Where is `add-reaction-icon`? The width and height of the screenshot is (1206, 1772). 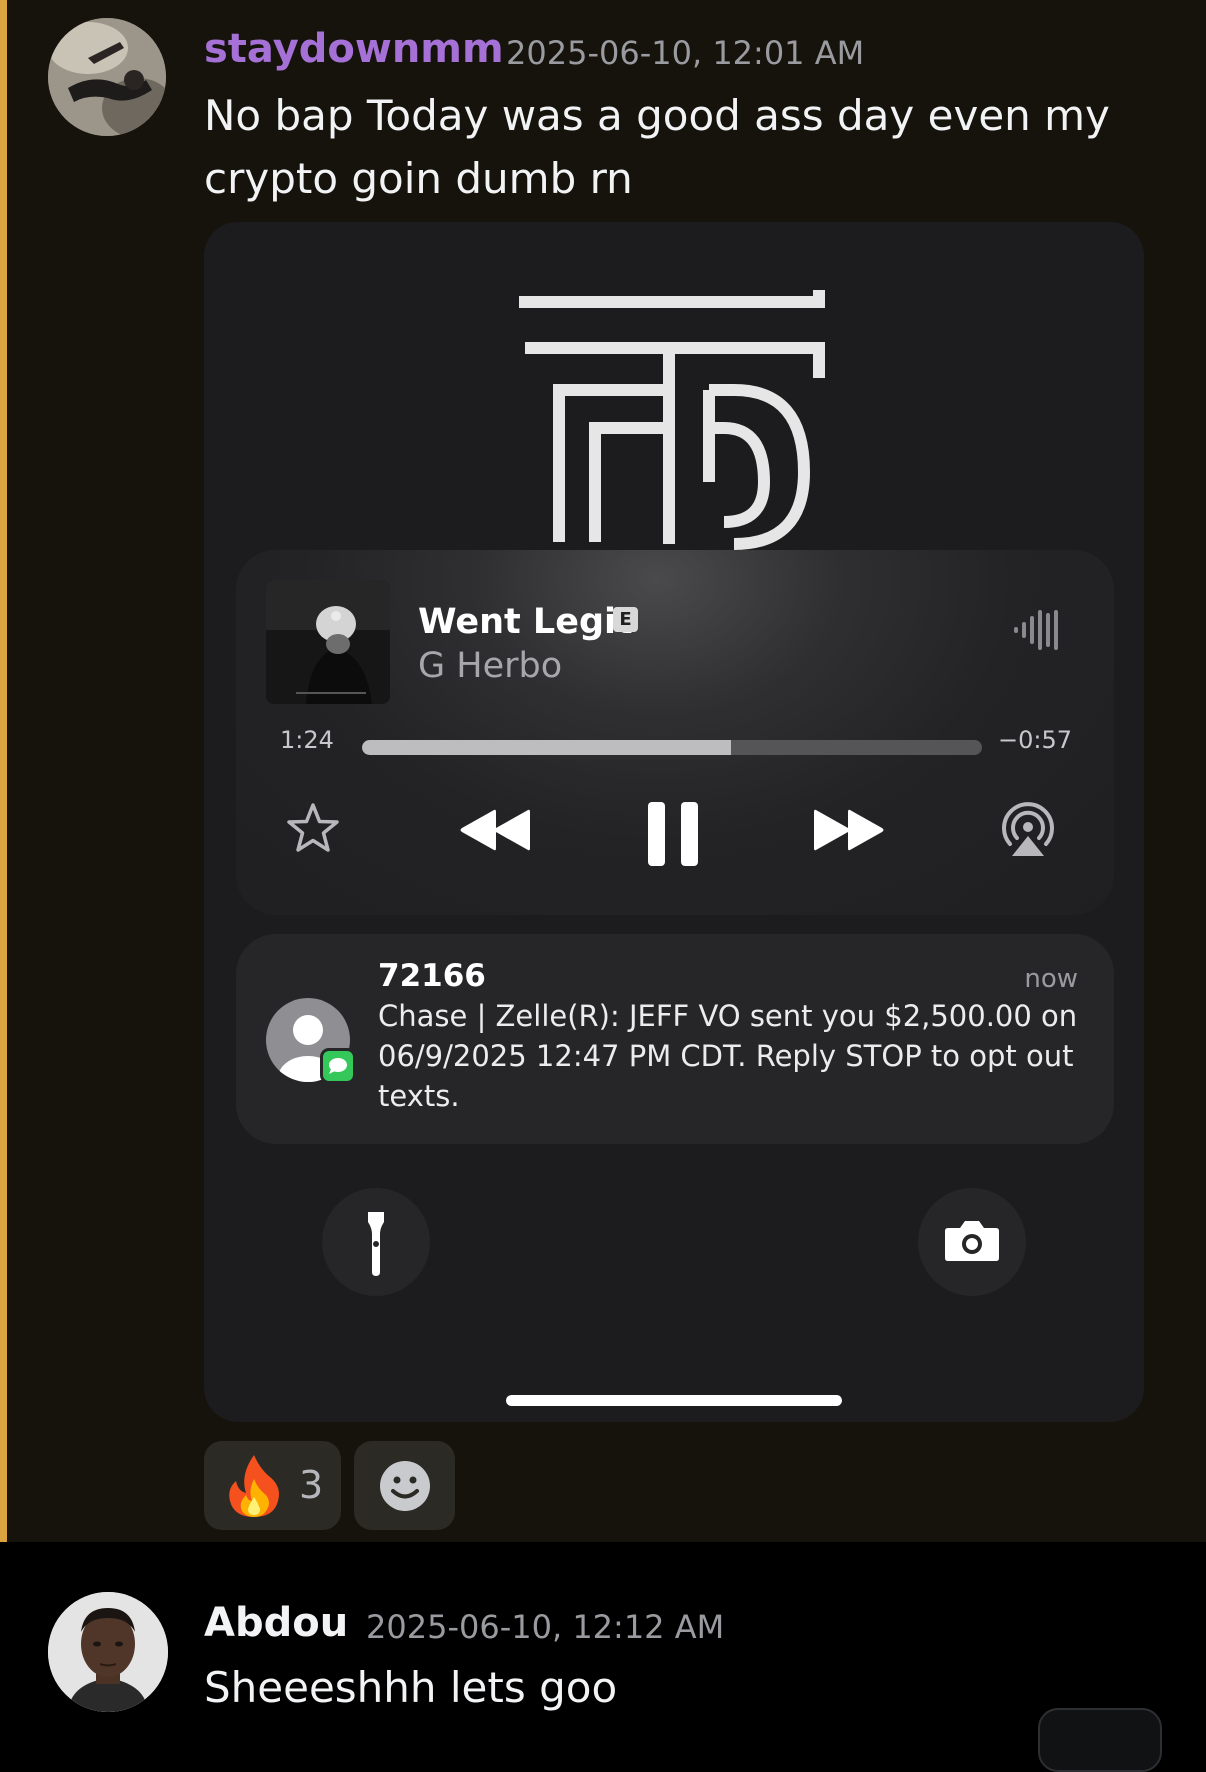 add-reaction-icon is located at coordinates (405, 1486).